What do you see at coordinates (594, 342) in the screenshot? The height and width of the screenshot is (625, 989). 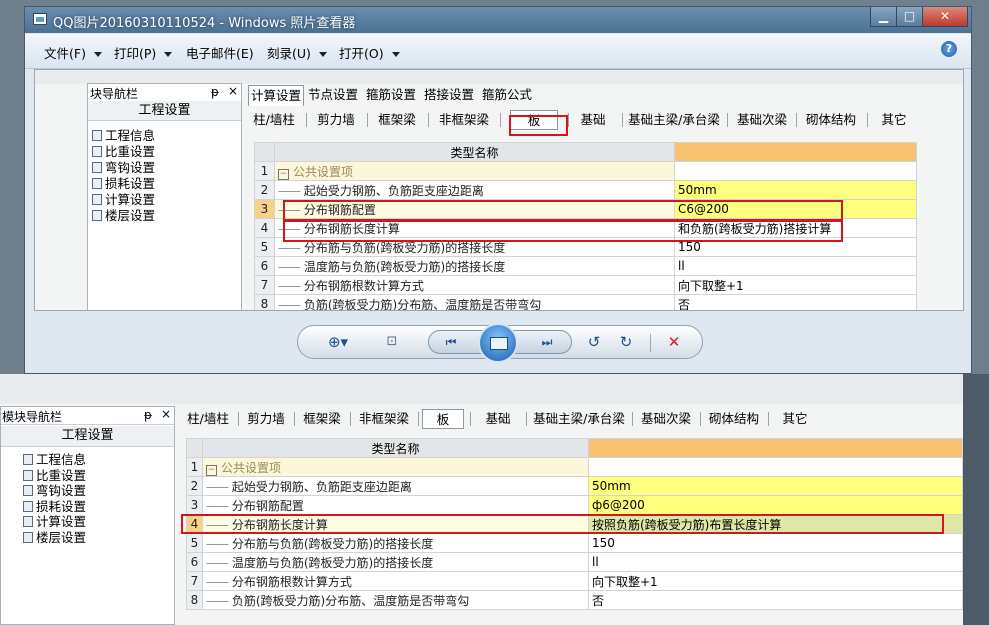 I see `rotate-left-icon: ↺` at bounding box center [594, 342].